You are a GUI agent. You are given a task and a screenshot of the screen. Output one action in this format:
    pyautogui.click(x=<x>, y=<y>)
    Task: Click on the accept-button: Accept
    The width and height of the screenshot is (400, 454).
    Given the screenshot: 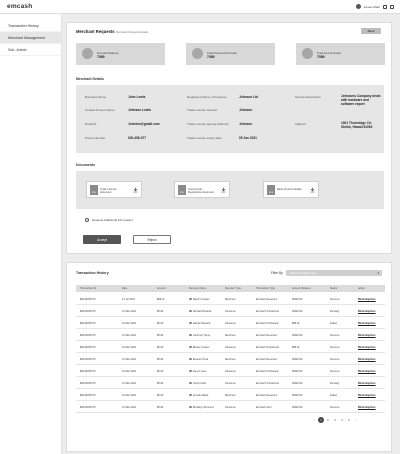 What is the action you would take?
    pyautogui.click(x=102, y=239)
    